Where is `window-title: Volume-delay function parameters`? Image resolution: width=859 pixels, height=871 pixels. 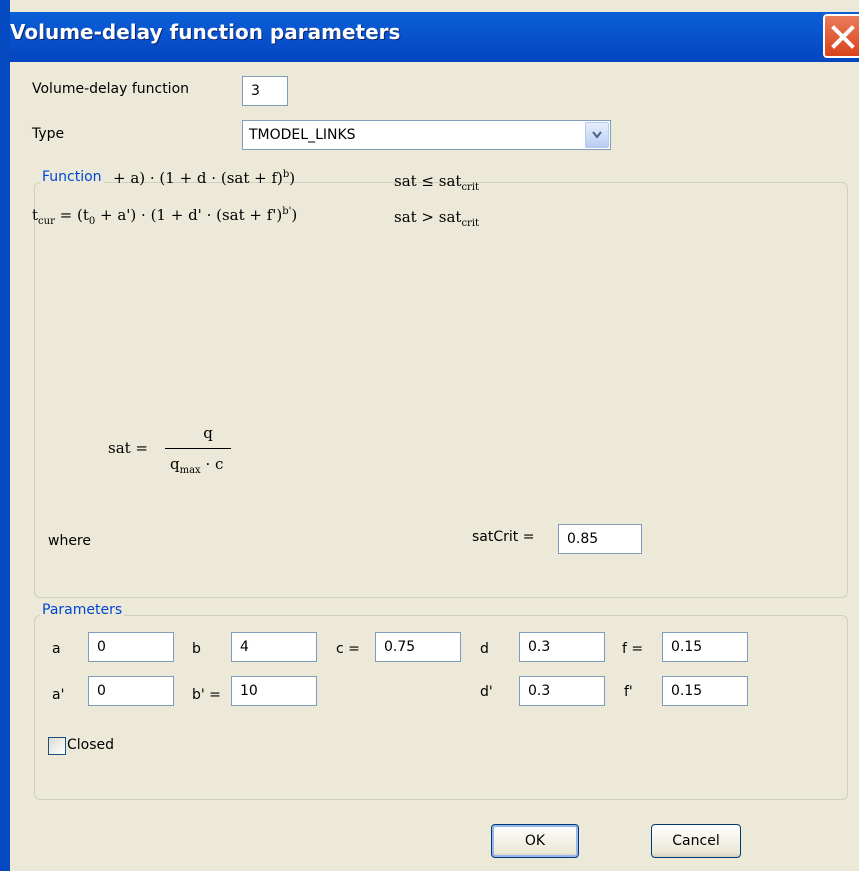 window-title: Volume-delay function parameters is located at coordinates (205, 32).